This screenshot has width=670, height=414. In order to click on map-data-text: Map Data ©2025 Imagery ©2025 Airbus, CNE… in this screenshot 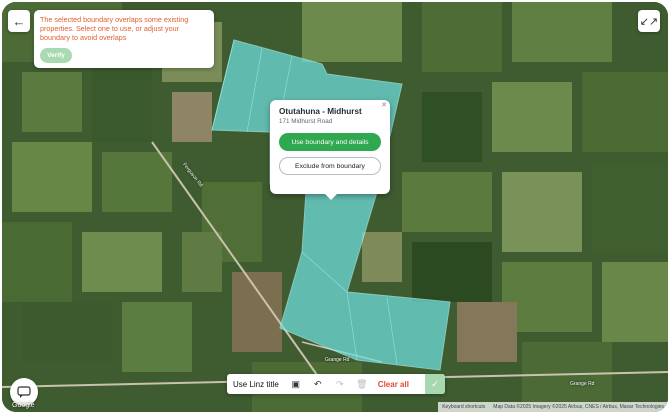, I will do `click(578, 407)`.